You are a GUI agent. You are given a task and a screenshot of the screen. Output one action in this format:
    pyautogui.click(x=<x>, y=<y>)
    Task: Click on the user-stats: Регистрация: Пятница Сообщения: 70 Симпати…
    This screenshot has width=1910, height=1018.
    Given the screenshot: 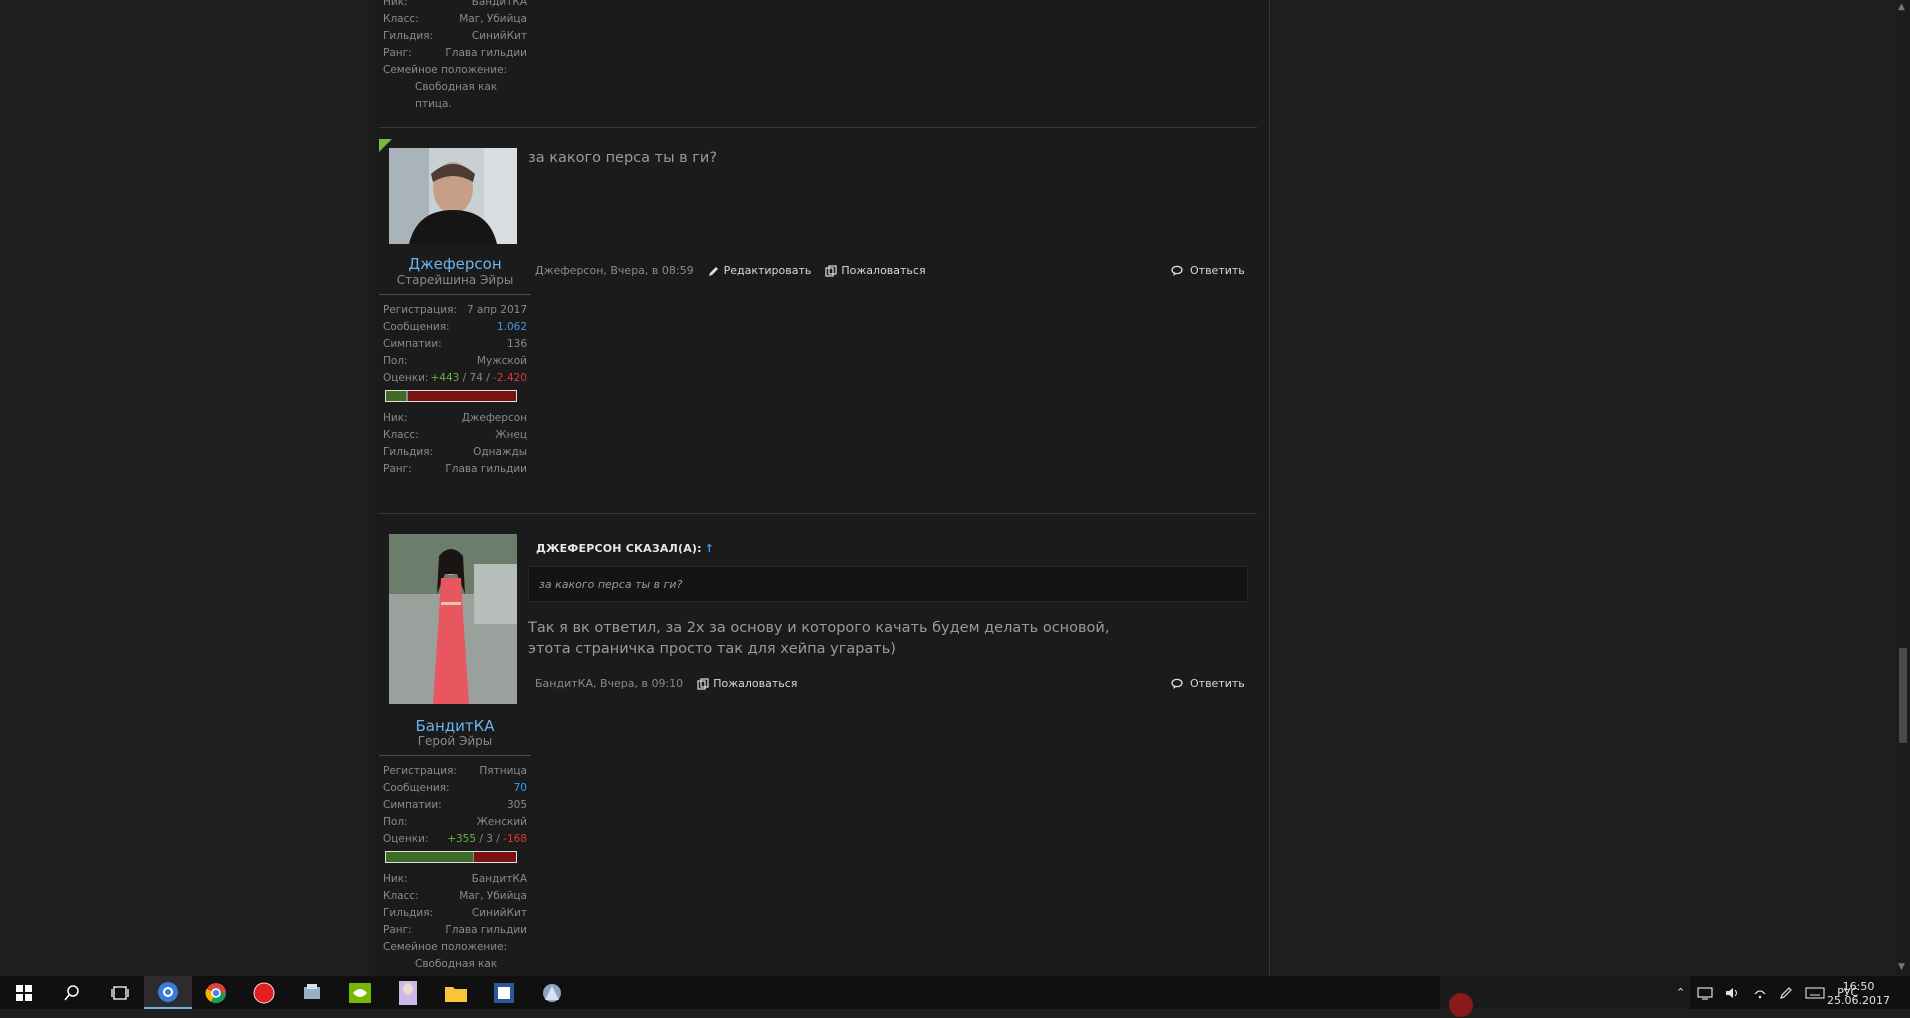 What is the action you would take?
    pyautogui.click(x=455, y=875)
    